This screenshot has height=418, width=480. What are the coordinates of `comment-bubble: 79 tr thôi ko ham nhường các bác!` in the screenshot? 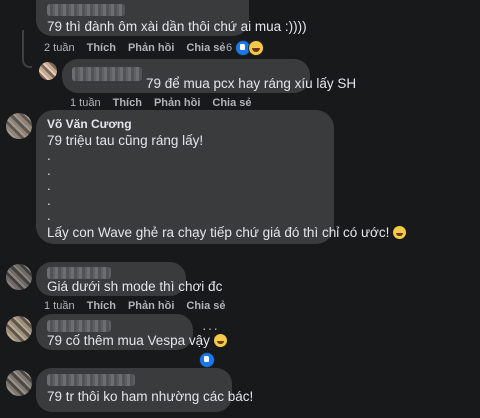 It's located at (144, 390).